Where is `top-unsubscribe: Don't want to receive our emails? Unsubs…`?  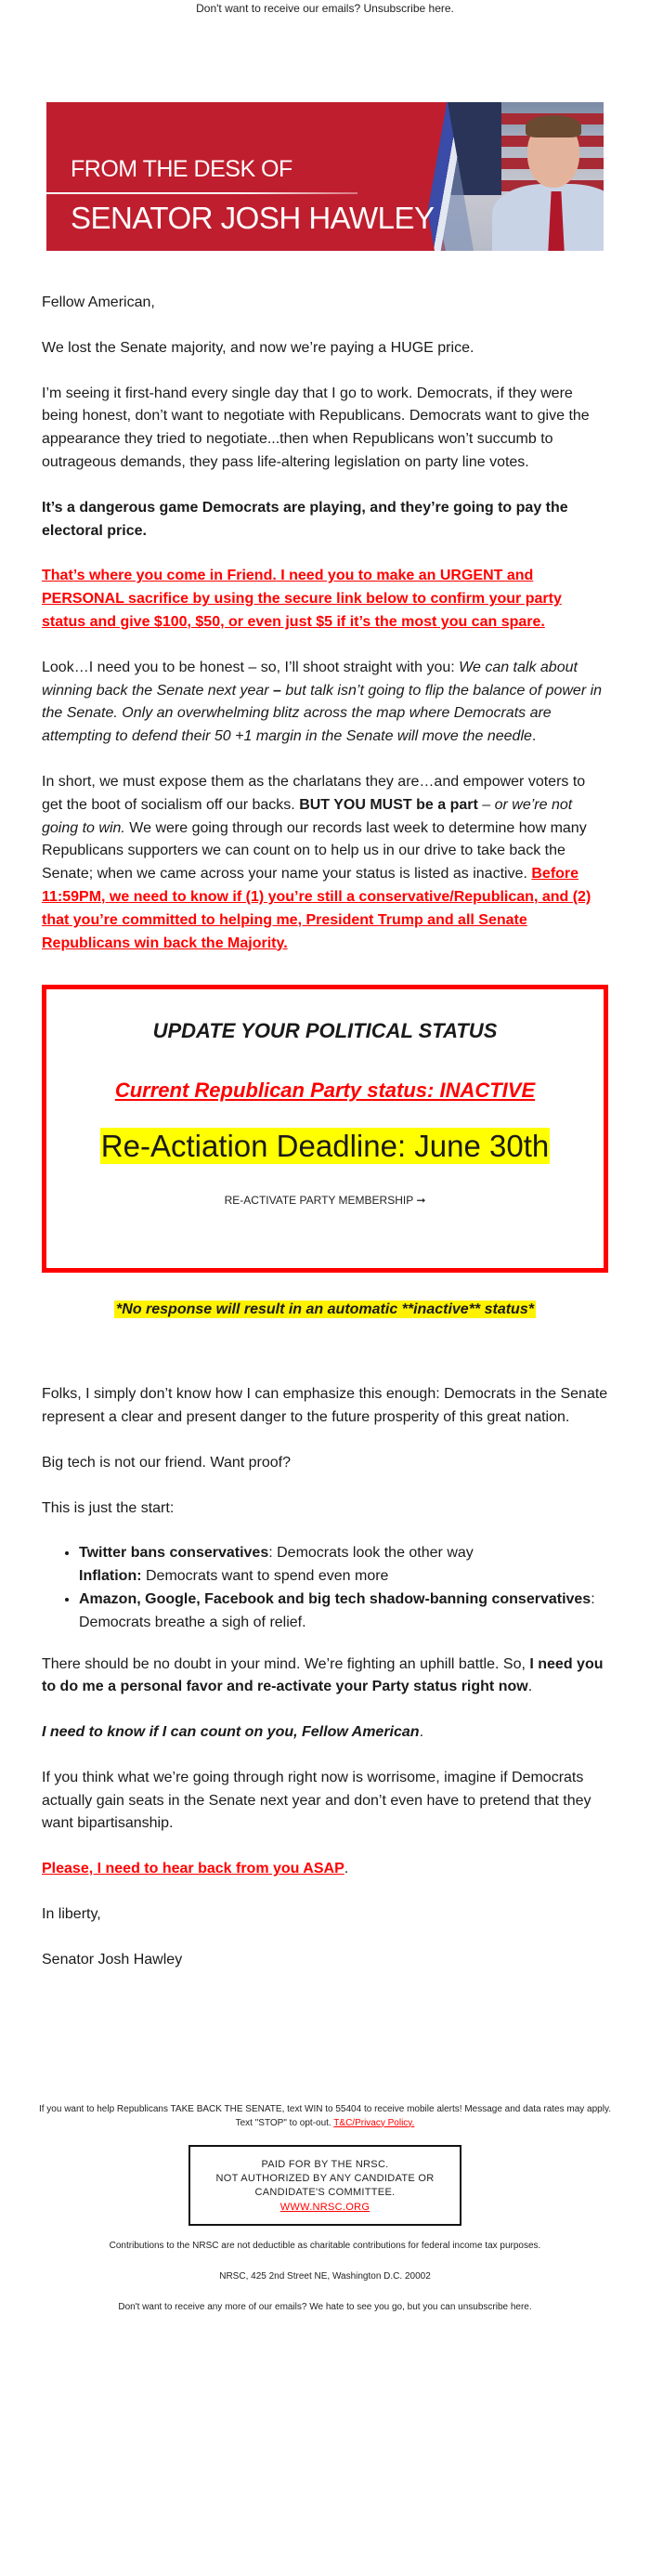 top-unsubscribe: Don't want to receive our emails? Unsubs… is located at coordinates (325, 9).